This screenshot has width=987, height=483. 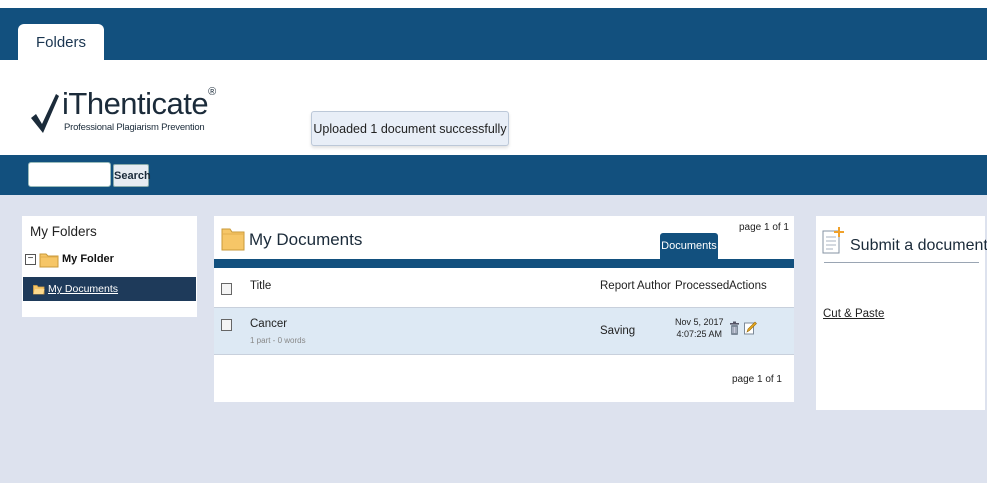 What do you see at coordinates (83, 289) in the screenshot?
I see `tree-item-label: My Documents` at bounding box center [83, 289].